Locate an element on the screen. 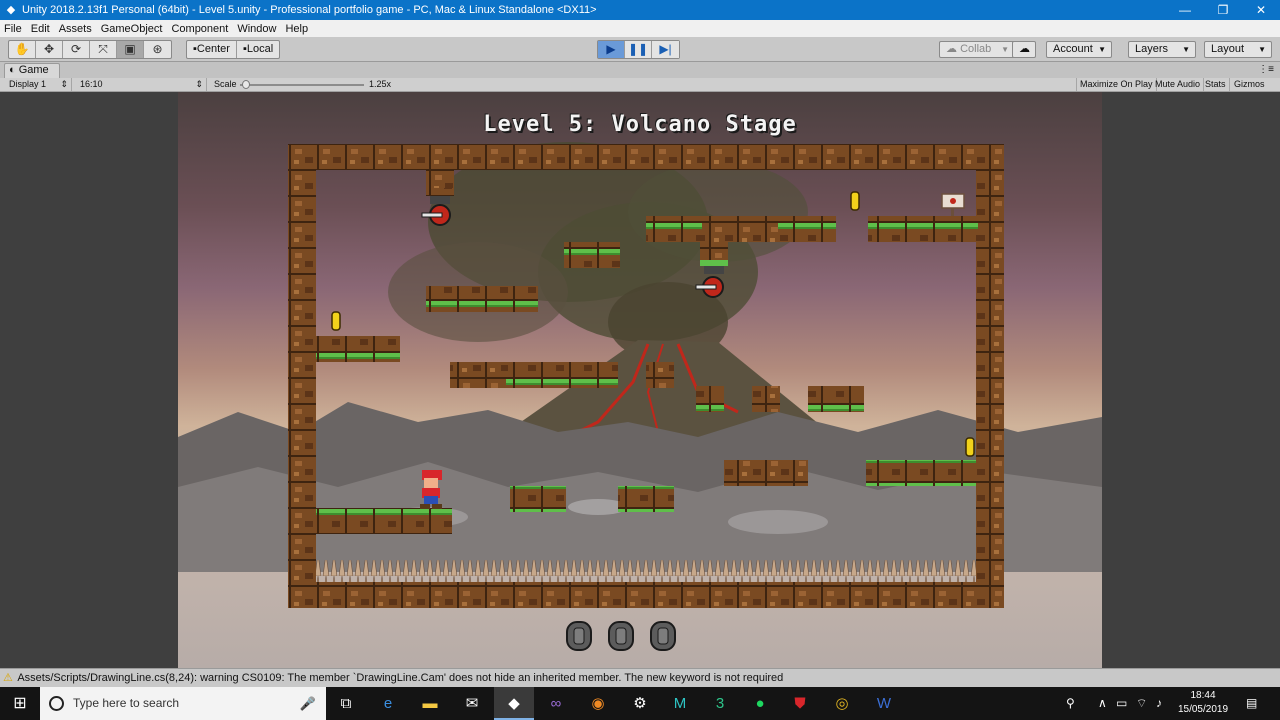 Image resolution: width=1280 pixels, height=720 pixels. clock-time: 18:44 is located at coordinates (1203, 695).